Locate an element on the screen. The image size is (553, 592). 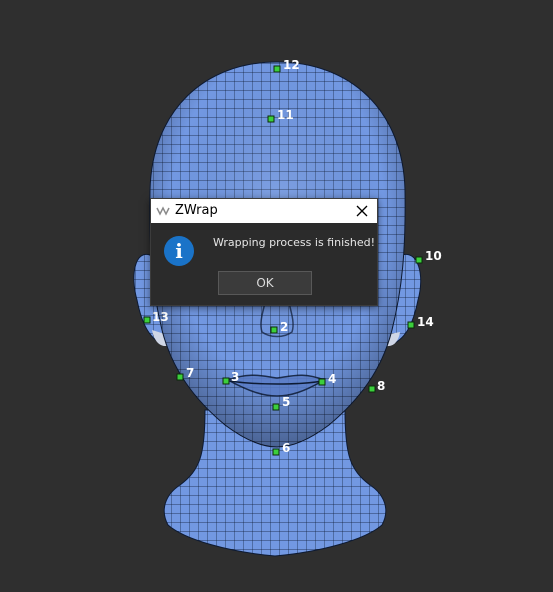
zwrap-icon is located at coordinates (163, 211).